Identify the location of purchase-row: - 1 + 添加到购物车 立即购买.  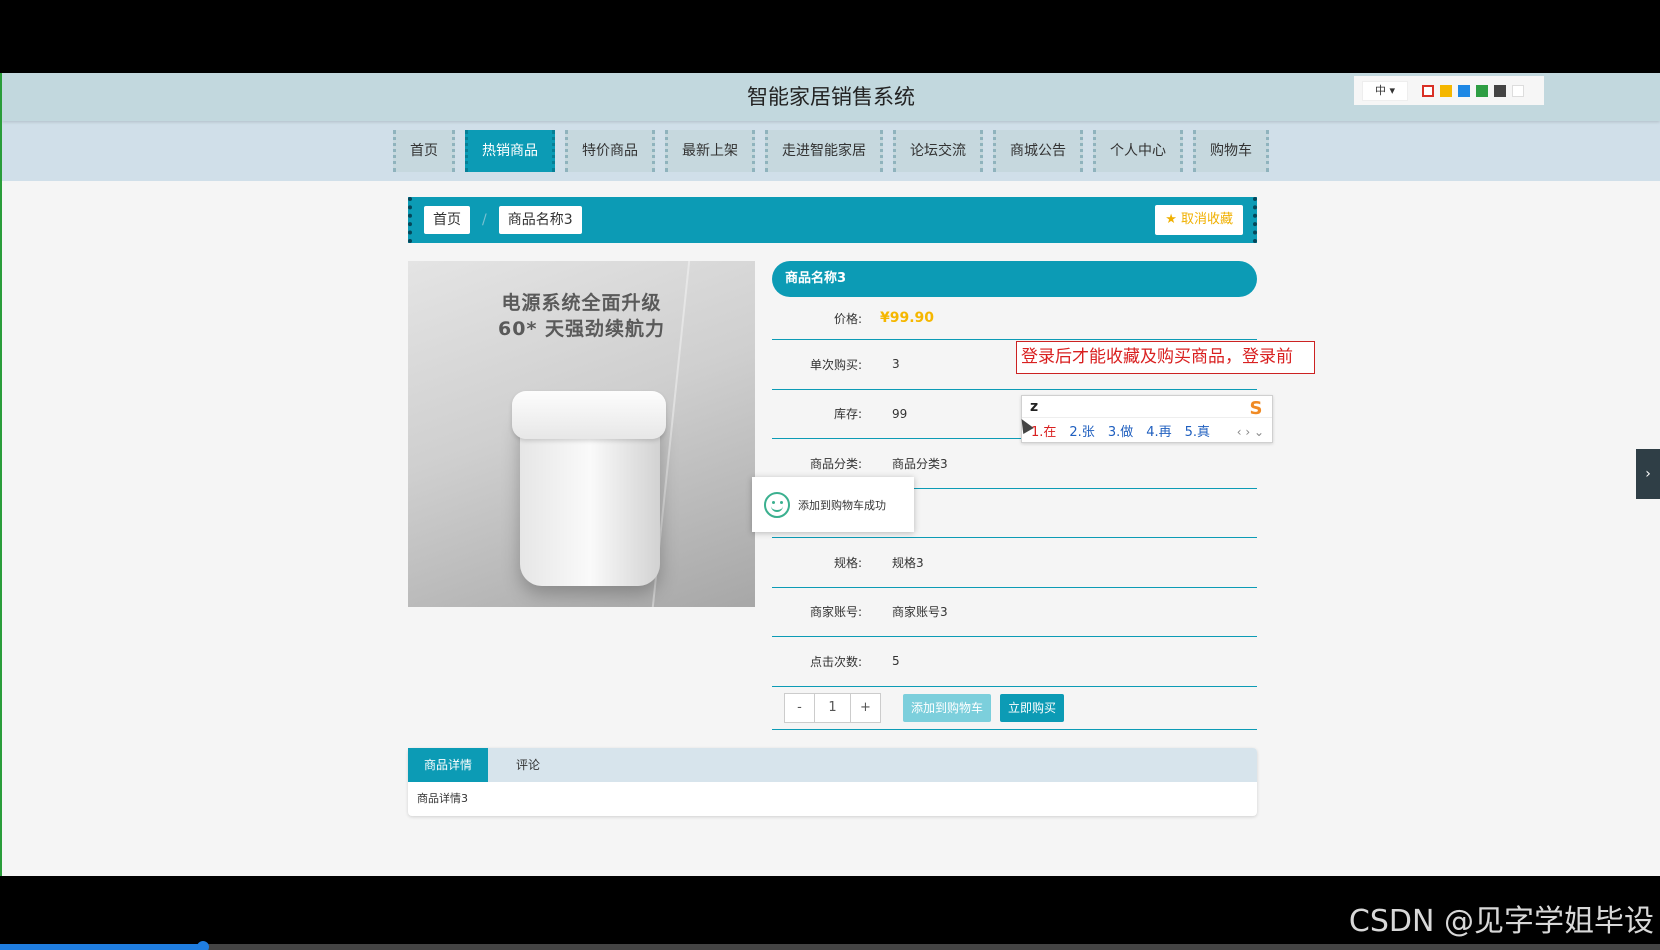
(1014, 708).